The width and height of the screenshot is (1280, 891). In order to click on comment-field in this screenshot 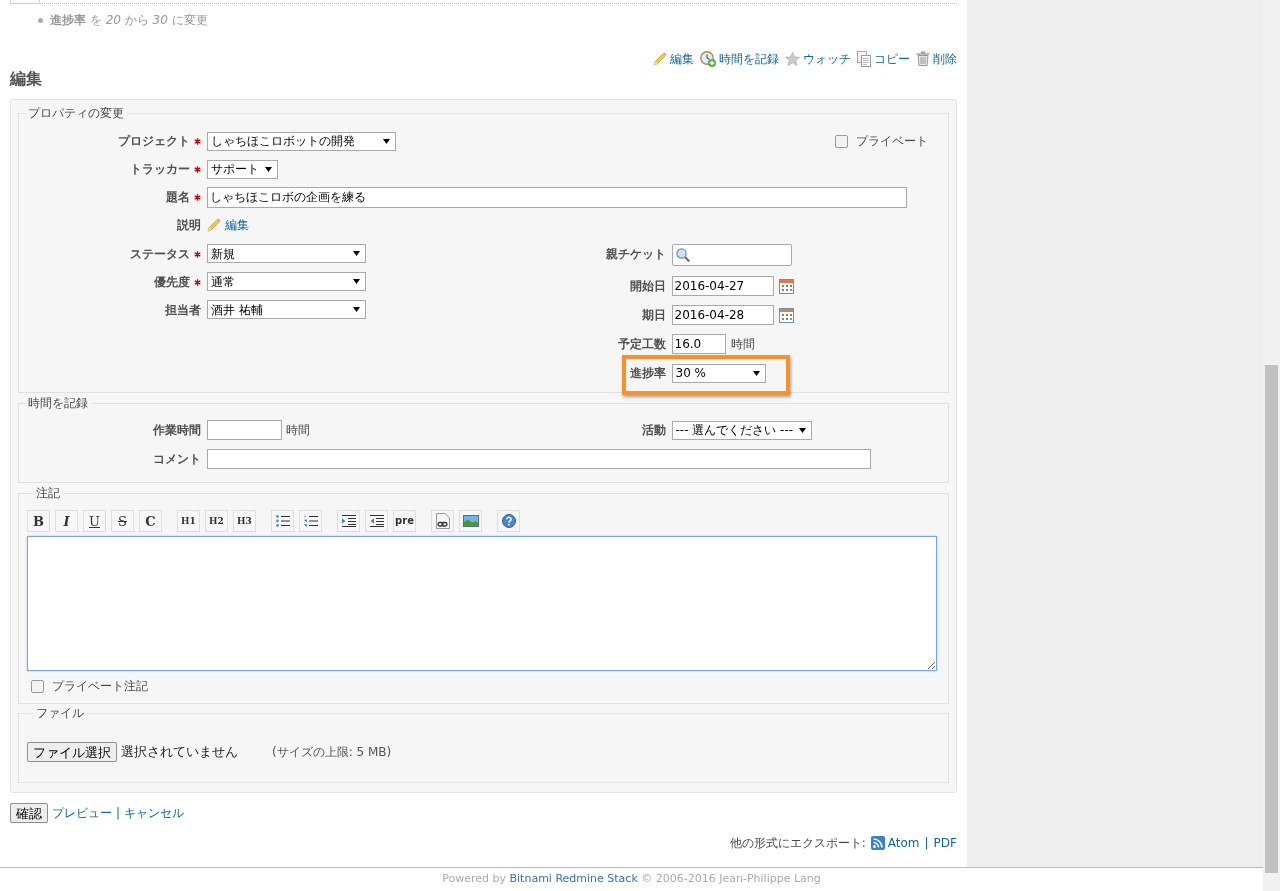, I will do `click(539, 459)`.